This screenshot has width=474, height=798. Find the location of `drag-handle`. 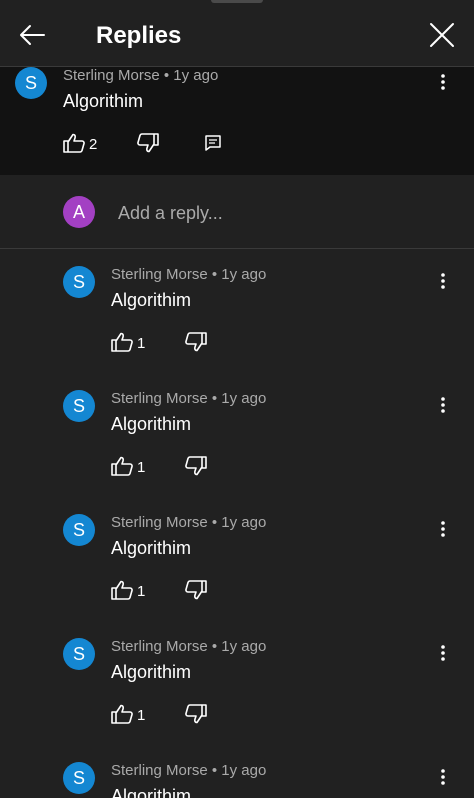

drag-handle is located at coordinates (237, 1).